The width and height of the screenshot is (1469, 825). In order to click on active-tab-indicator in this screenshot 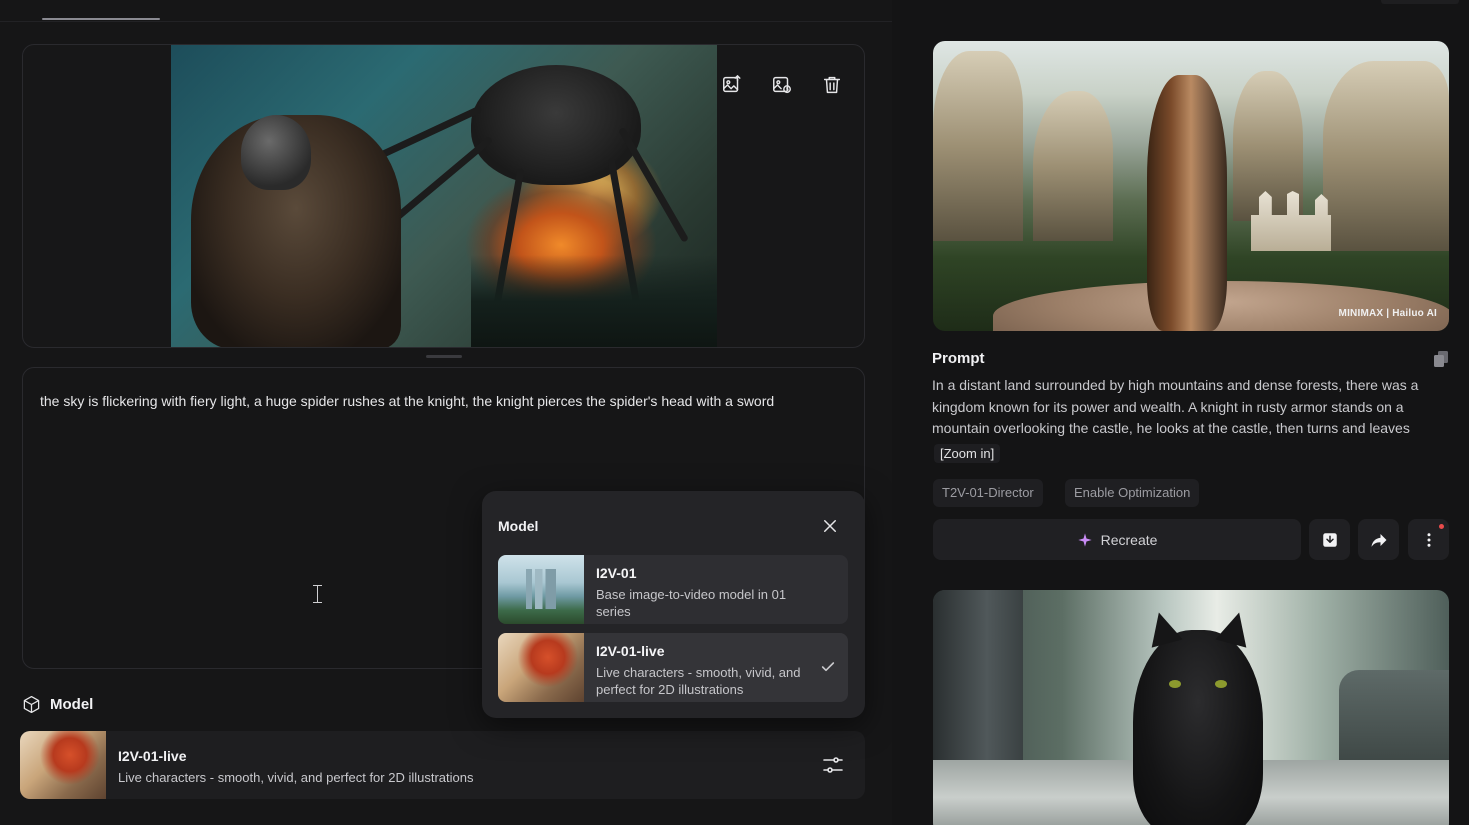, I will do `click(101, 19)`.